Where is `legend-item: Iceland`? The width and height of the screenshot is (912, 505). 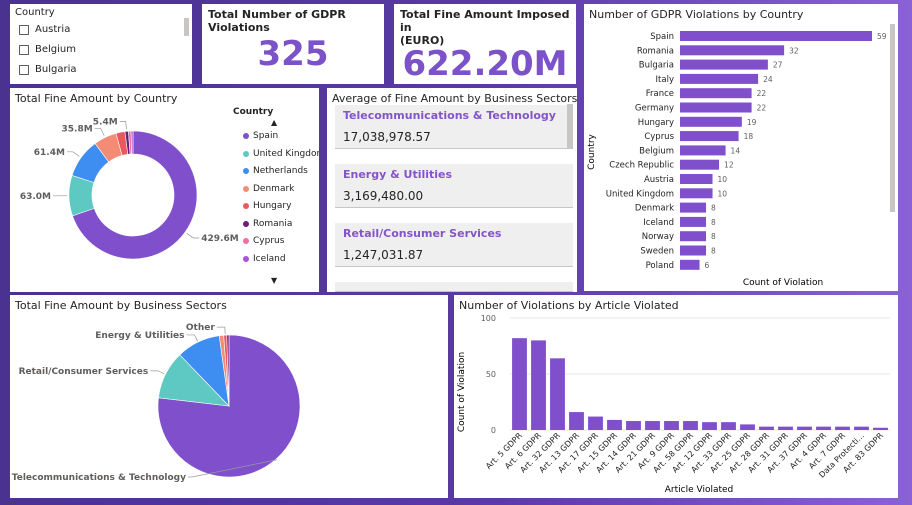
legend-item: Iceland is located at coordinates (264, 259).